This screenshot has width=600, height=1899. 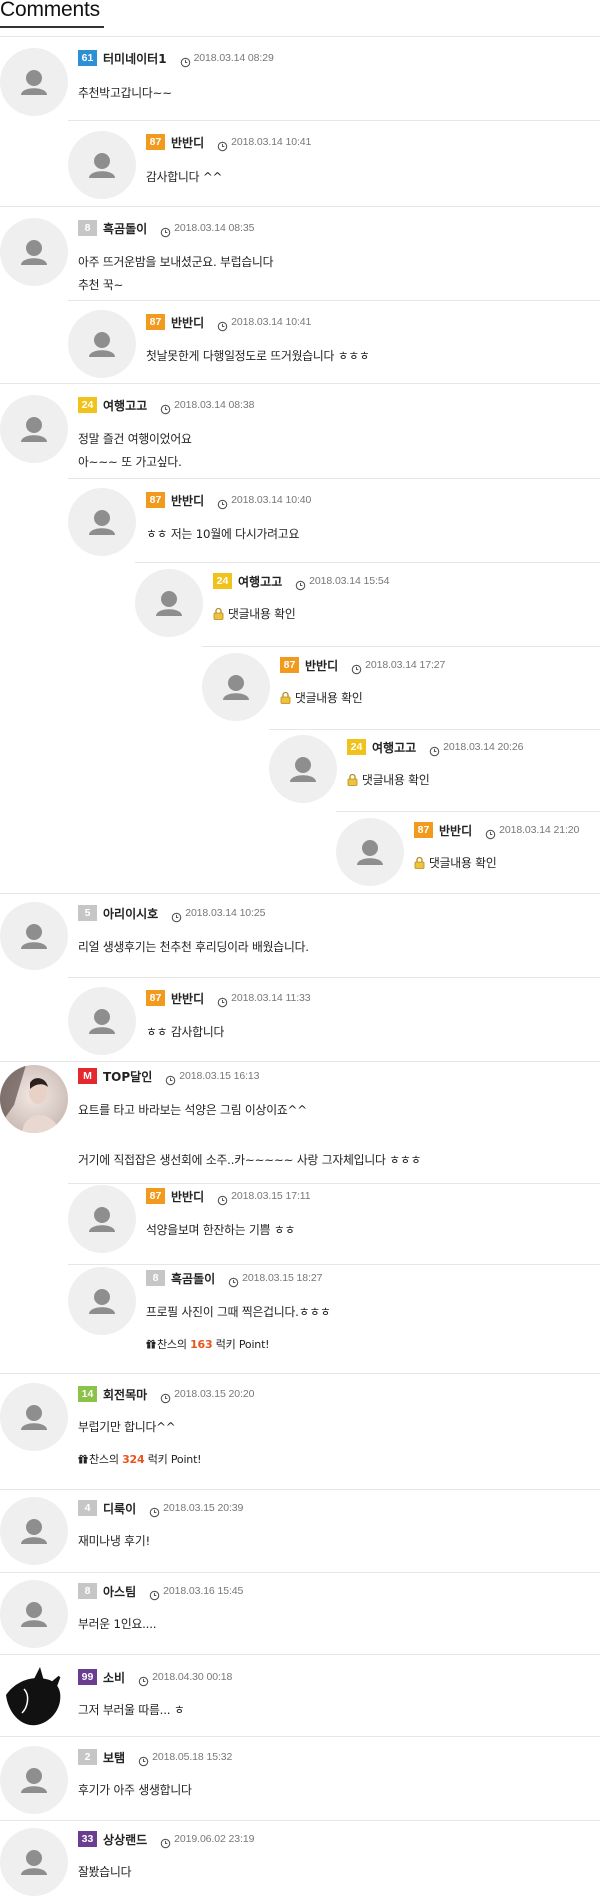 I want to click on comment-meta: 24 여행고고 2018.03.14 08:38, so click(x=166, y=405).